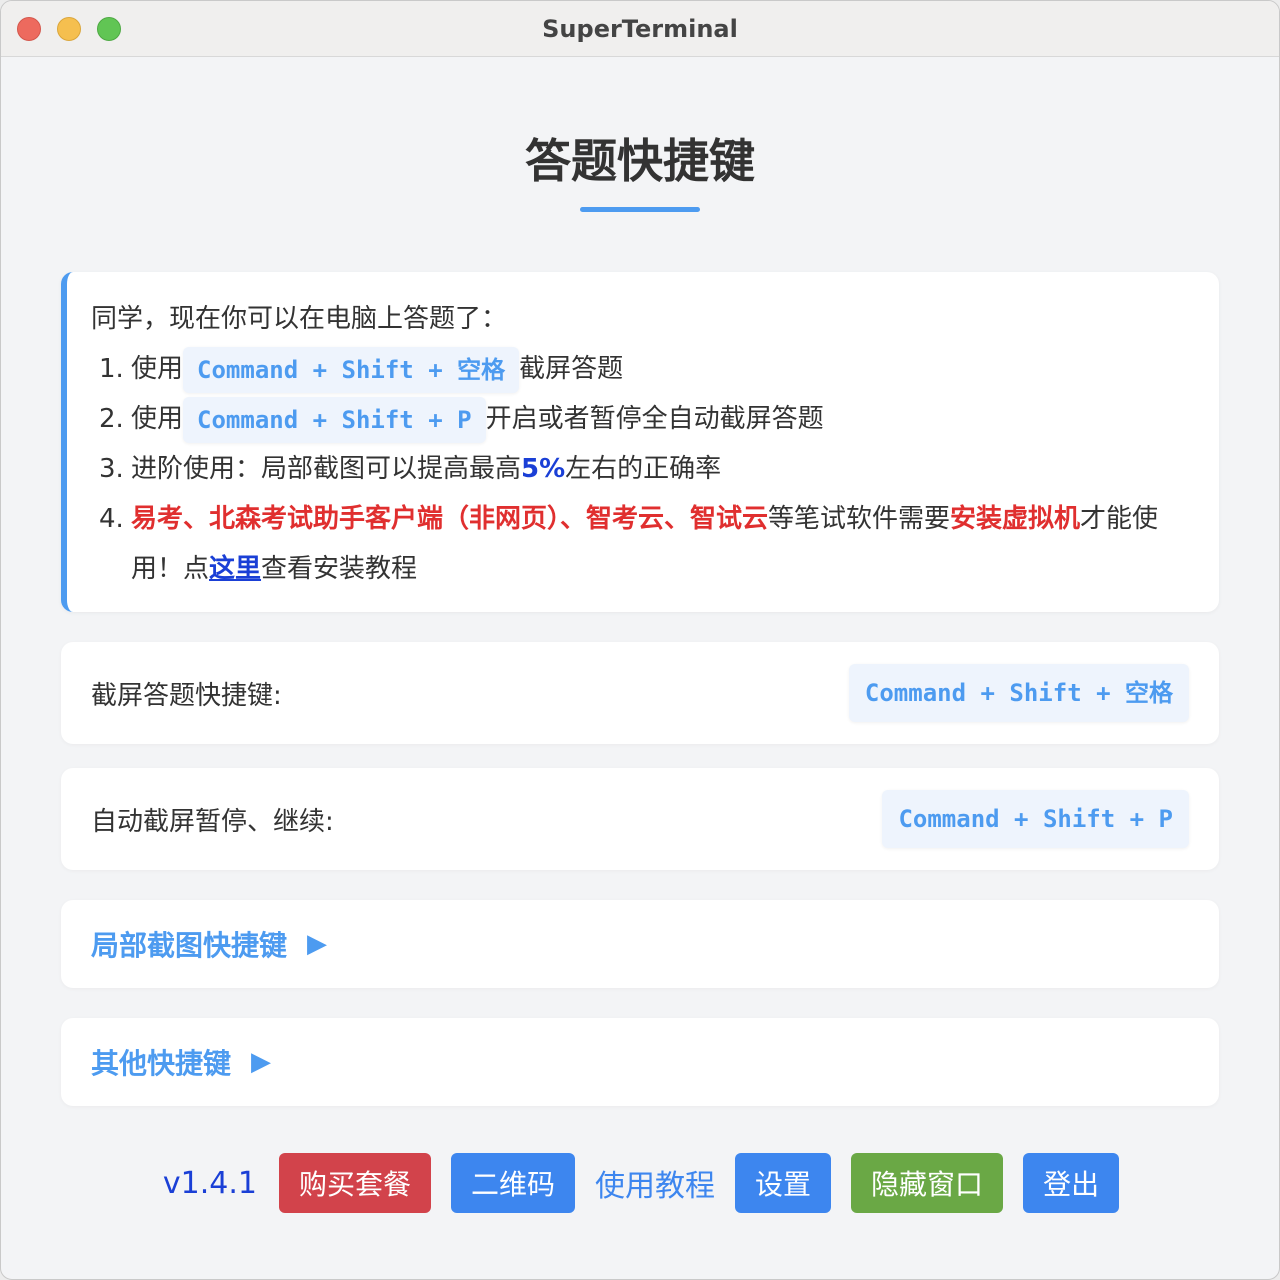 This screenshot has height=1280, width=1280. Describe the element at coordinates (927, 1183) in the screenshot. I see `hide-window-button: 隐藏窗口` at that location.